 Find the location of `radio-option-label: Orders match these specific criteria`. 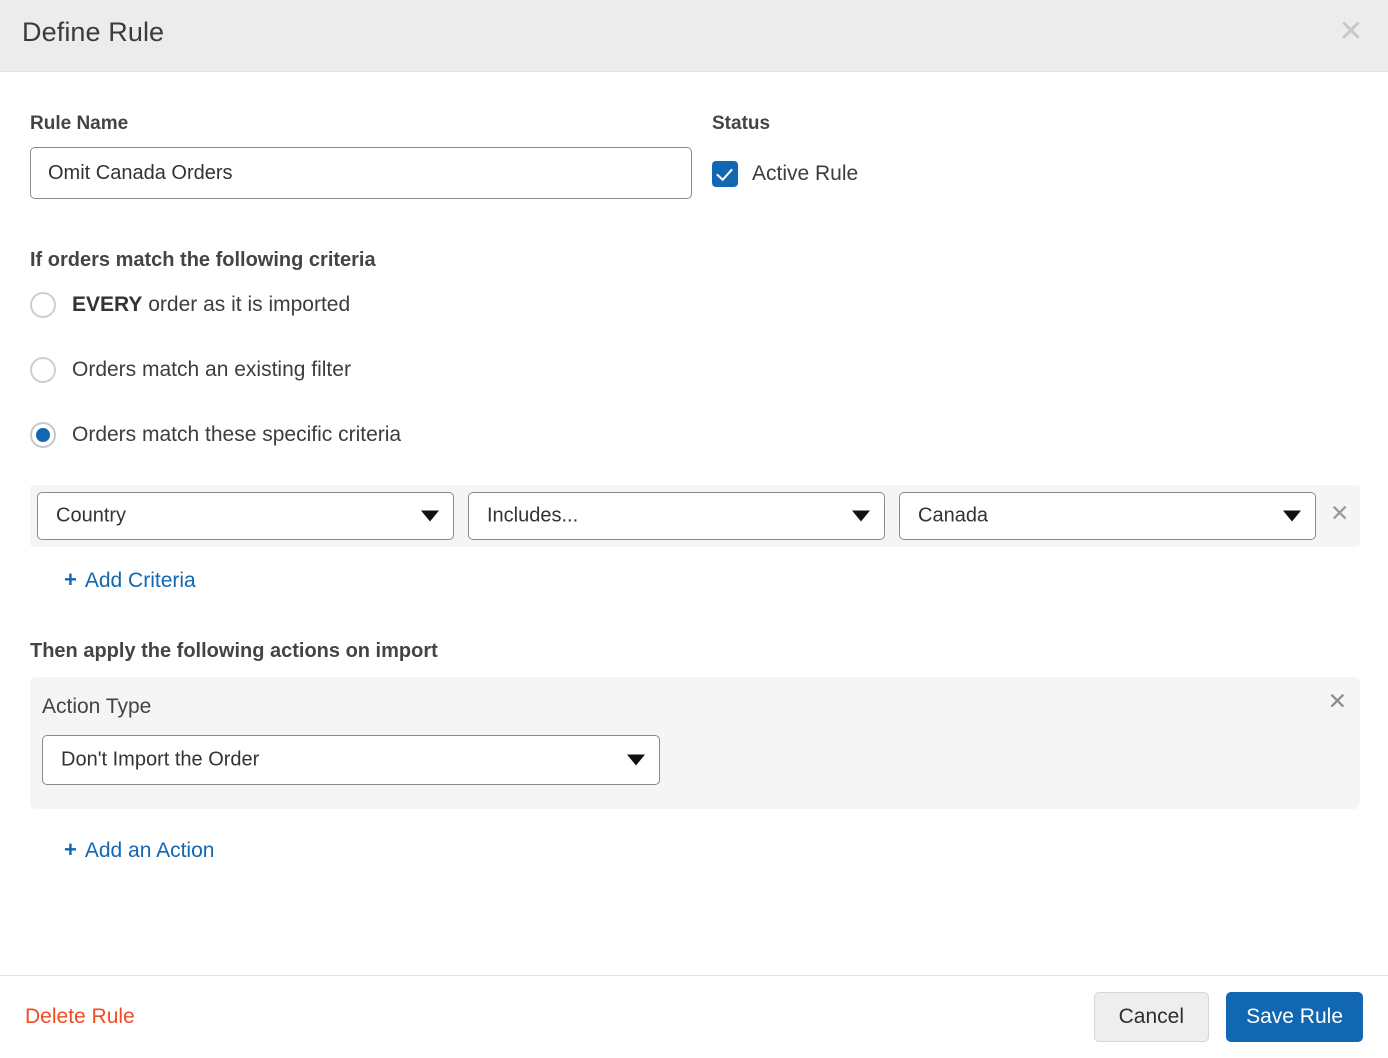

radio-option-label: Orders match these specific criteria is located at coordinates (237, 434).